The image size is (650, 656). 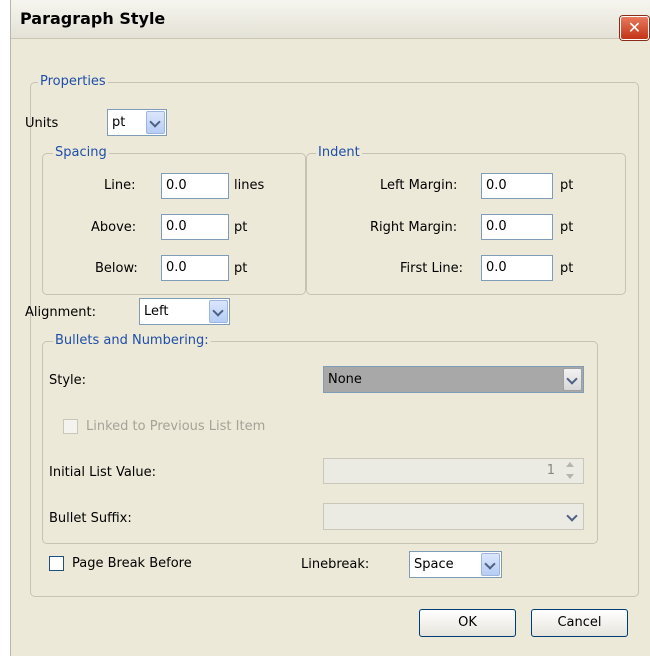 What do you see at coordinates (434, 564) in the screenshot?
I see `linebreak-value: Space` at bounding box center [434, 564].